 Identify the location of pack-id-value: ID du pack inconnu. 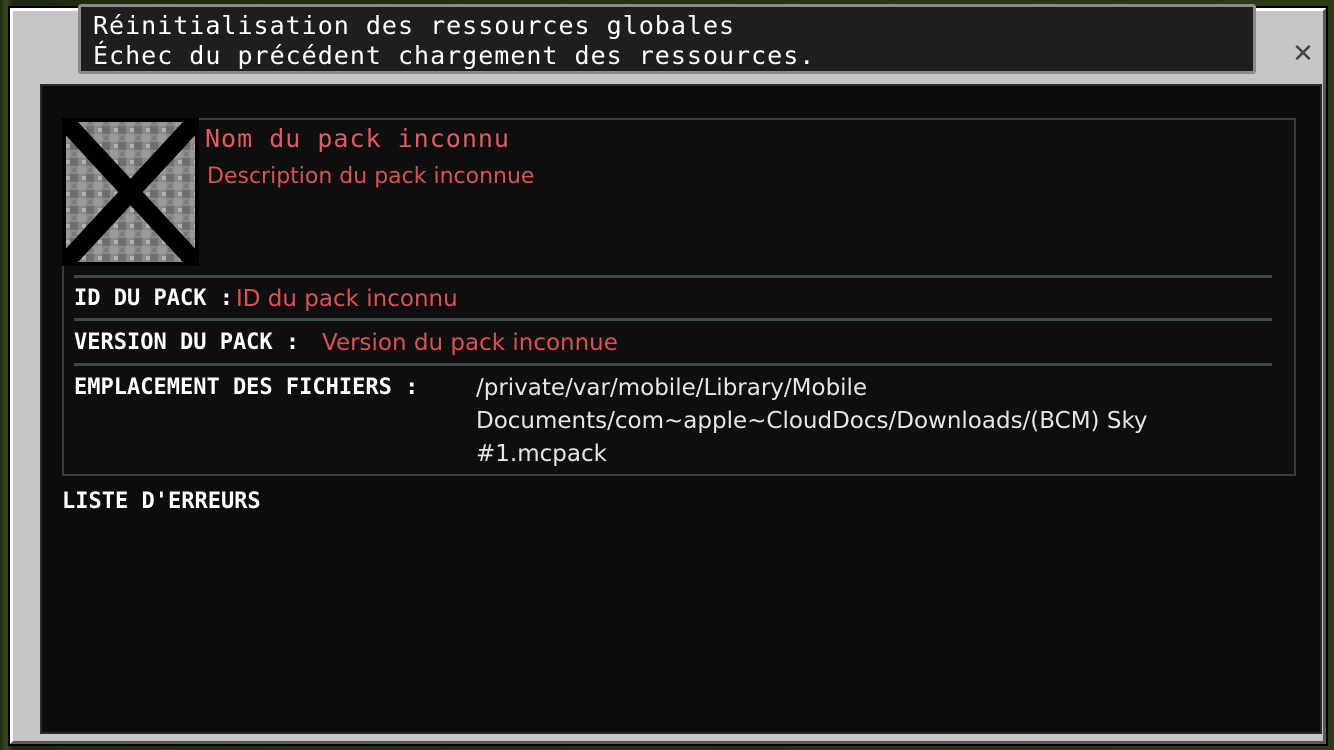
(347, 299).